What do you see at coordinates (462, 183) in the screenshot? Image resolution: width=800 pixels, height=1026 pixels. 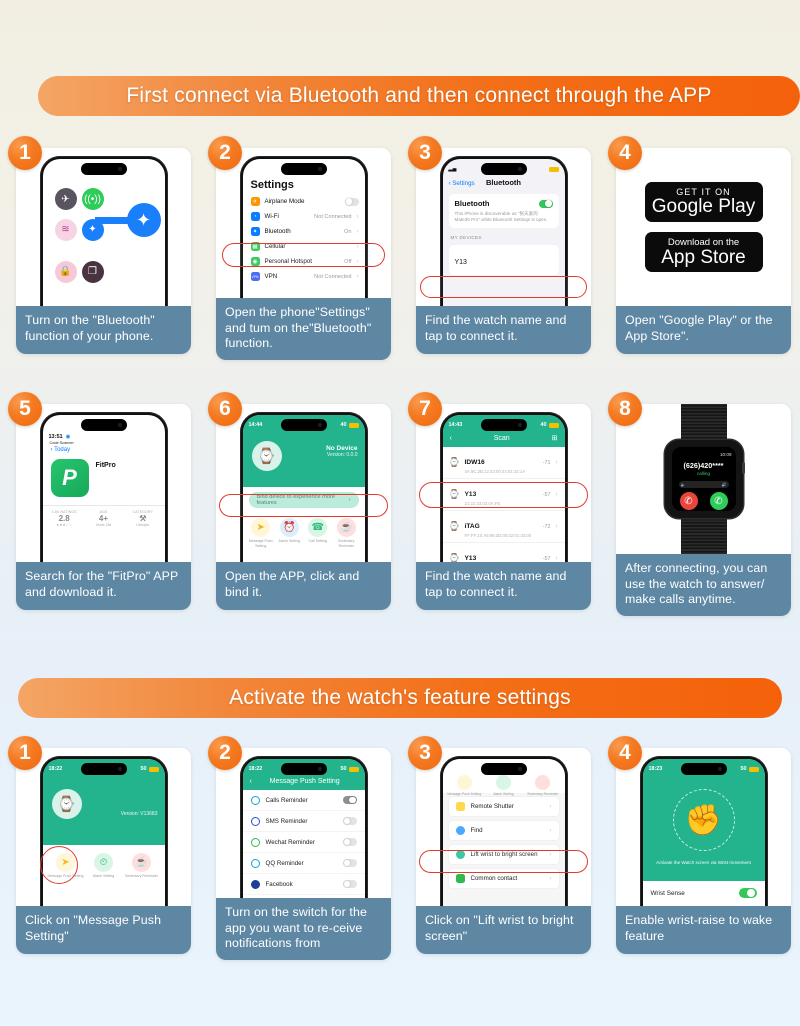 I see `back-button: ‹ Settings` at bounding box center [462, 183].